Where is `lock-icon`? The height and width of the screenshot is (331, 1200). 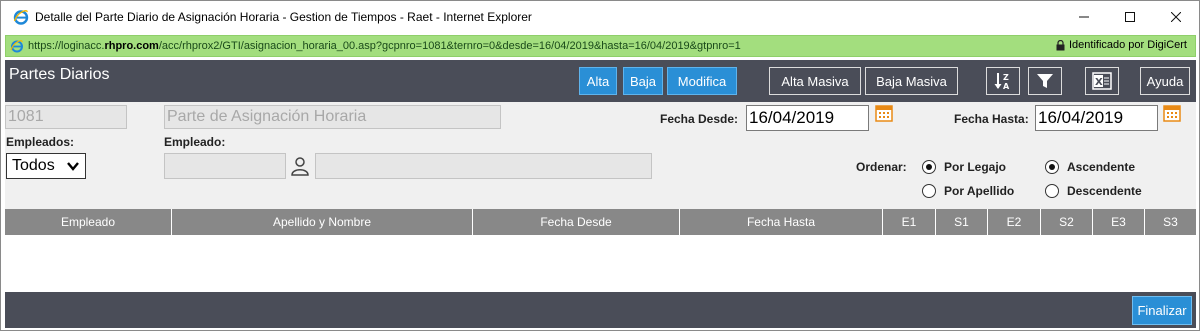 lock-icon is located at coordinates (1060, 44).